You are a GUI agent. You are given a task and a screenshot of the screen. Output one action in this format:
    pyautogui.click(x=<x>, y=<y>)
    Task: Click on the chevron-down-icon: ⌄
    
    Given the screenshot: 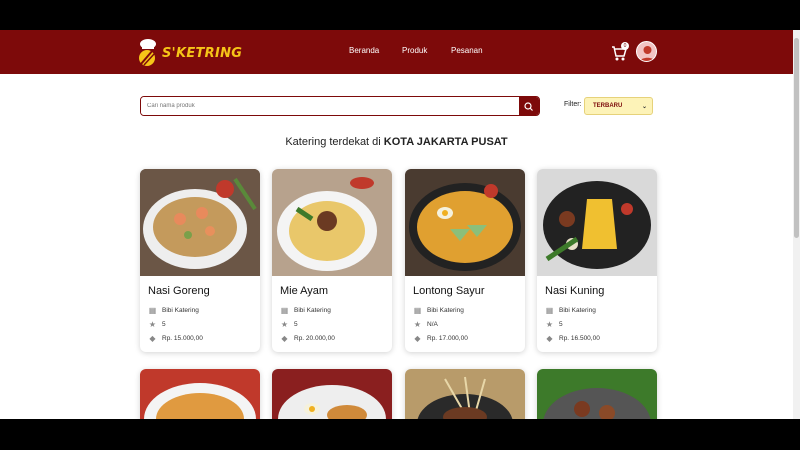 What is the action you would take?
    pyautogui.click(x=644, y=107)
    